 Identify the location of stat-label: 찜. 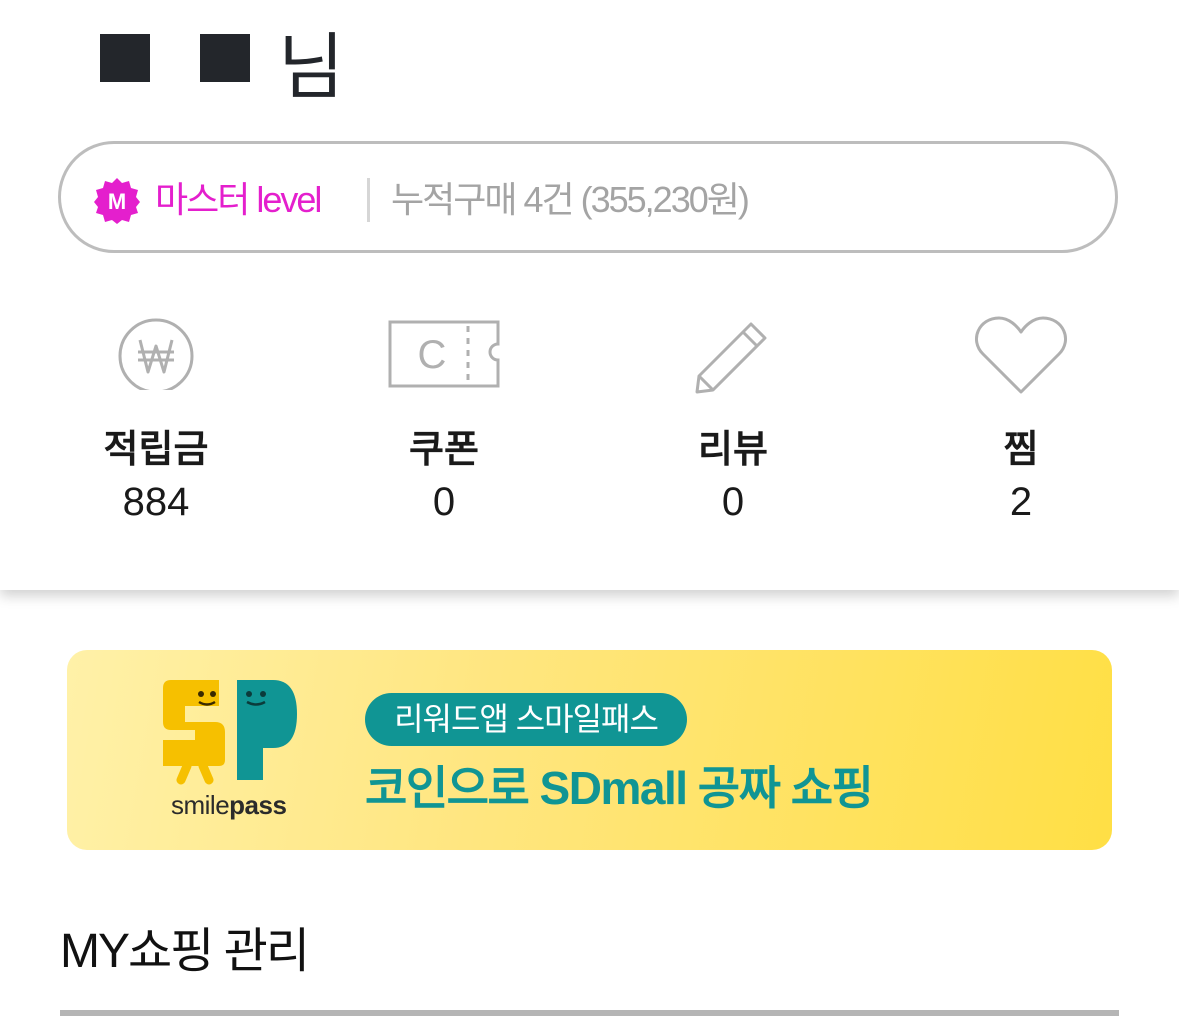
(1021, 450).